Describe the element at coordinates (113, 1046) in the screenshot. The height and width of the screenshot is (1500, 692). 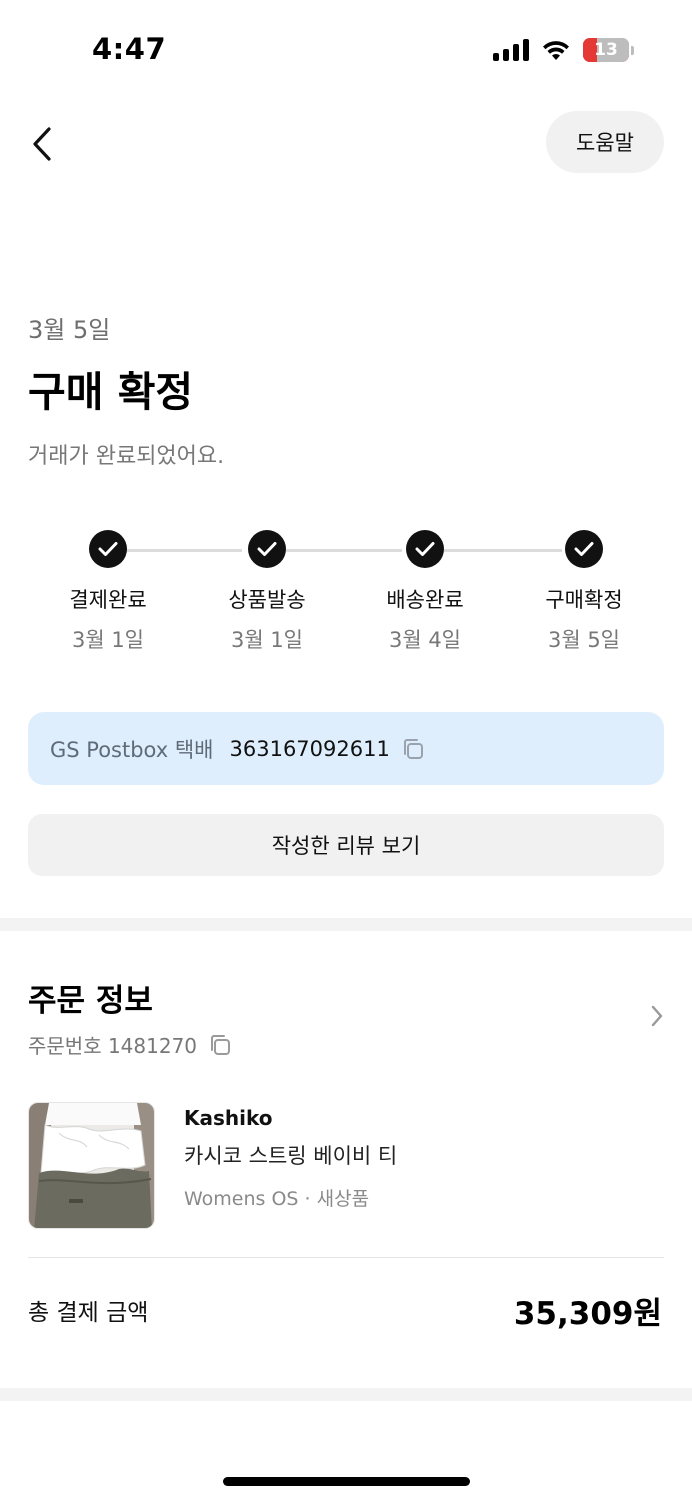
I see `order-number-label: 주문번호 1481270` at that location.